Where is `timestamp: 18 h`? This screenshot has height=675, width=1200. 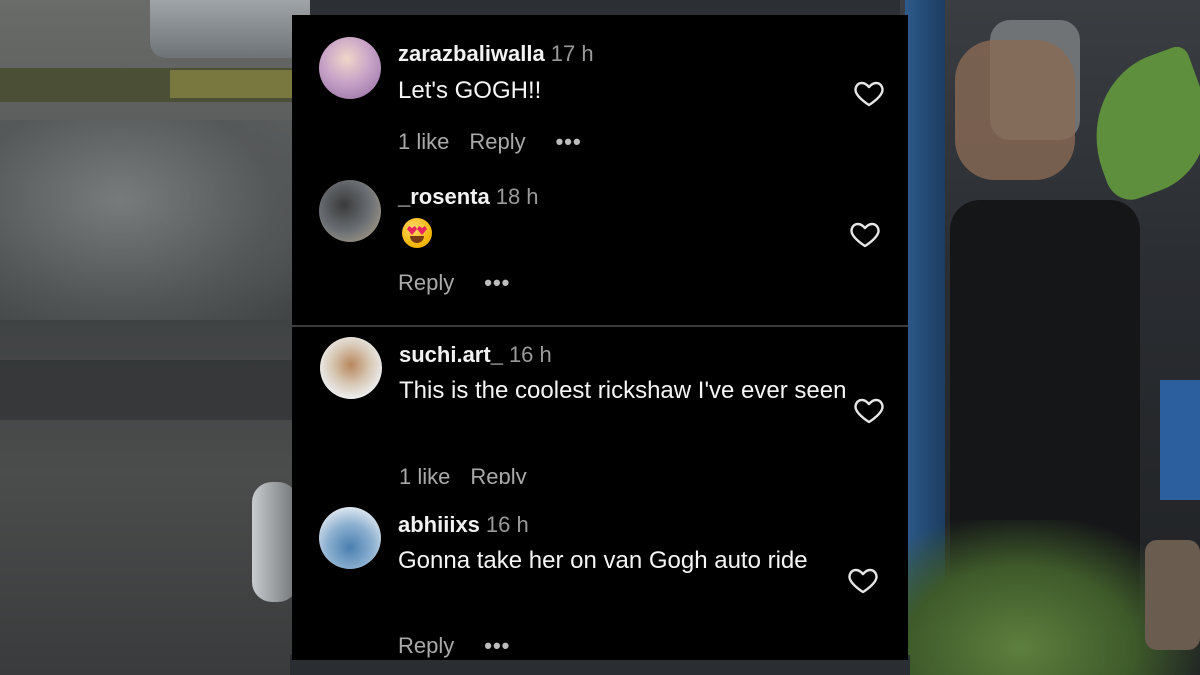 timestamp: 18 h is located at coordinates (517, 196).